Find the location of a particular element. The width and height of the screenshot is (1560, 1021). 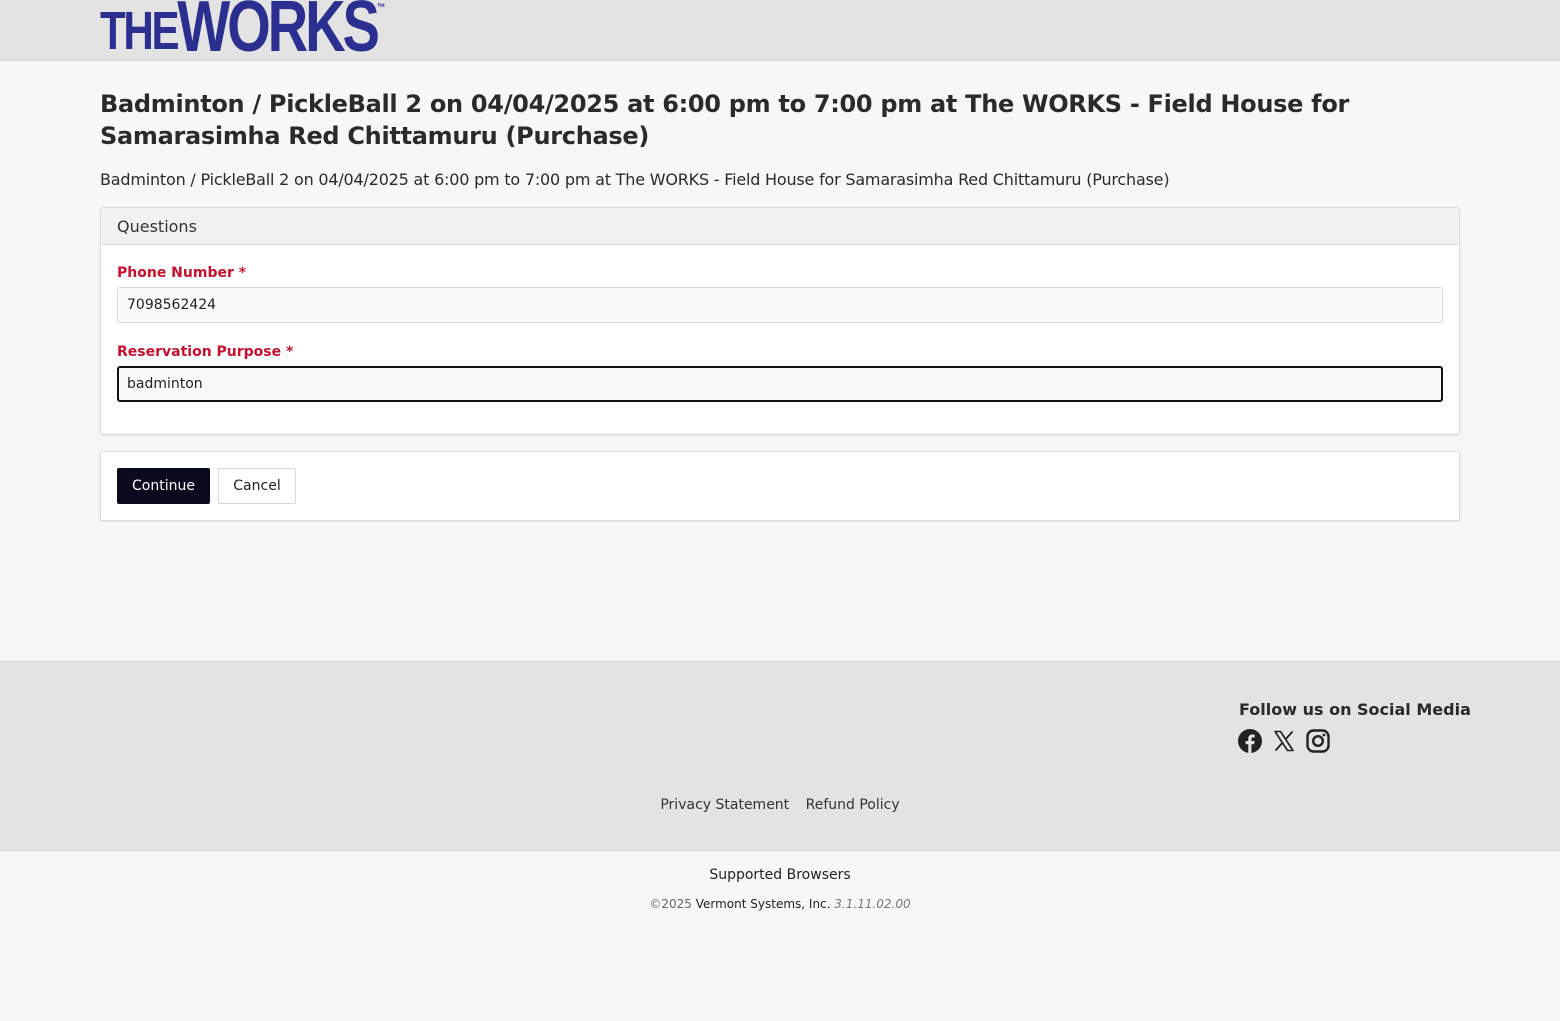

reservation-purpose-input is located at coordinates (780, 384).